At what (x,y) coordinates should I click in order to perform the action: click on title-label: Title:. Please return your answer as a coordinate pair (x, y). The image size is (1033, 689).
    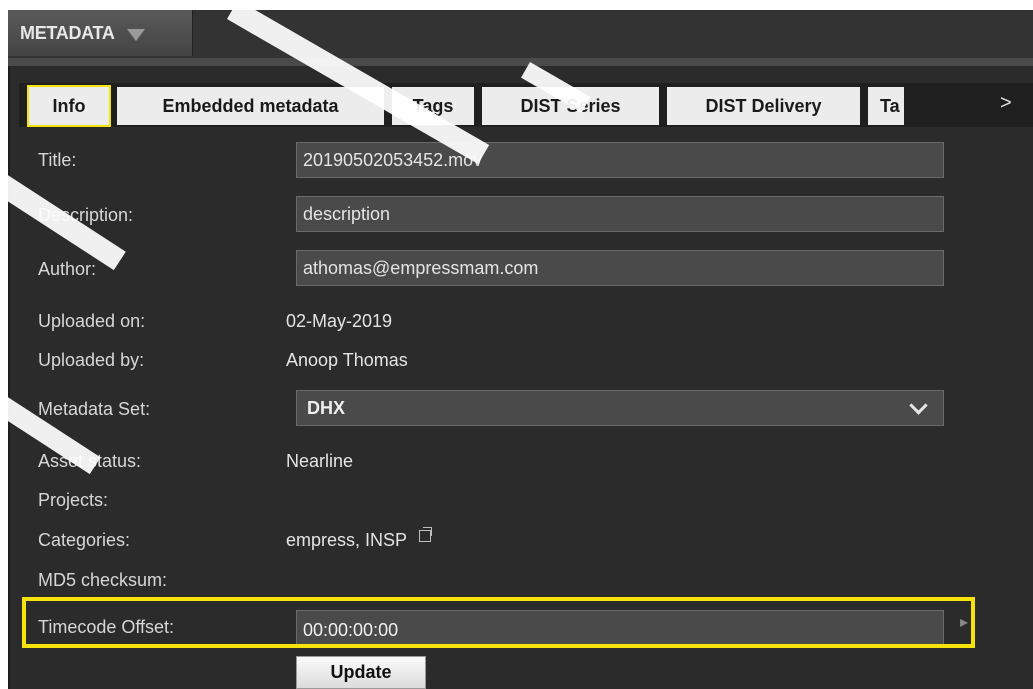
    Looking at the image, I should click on (57, 160).